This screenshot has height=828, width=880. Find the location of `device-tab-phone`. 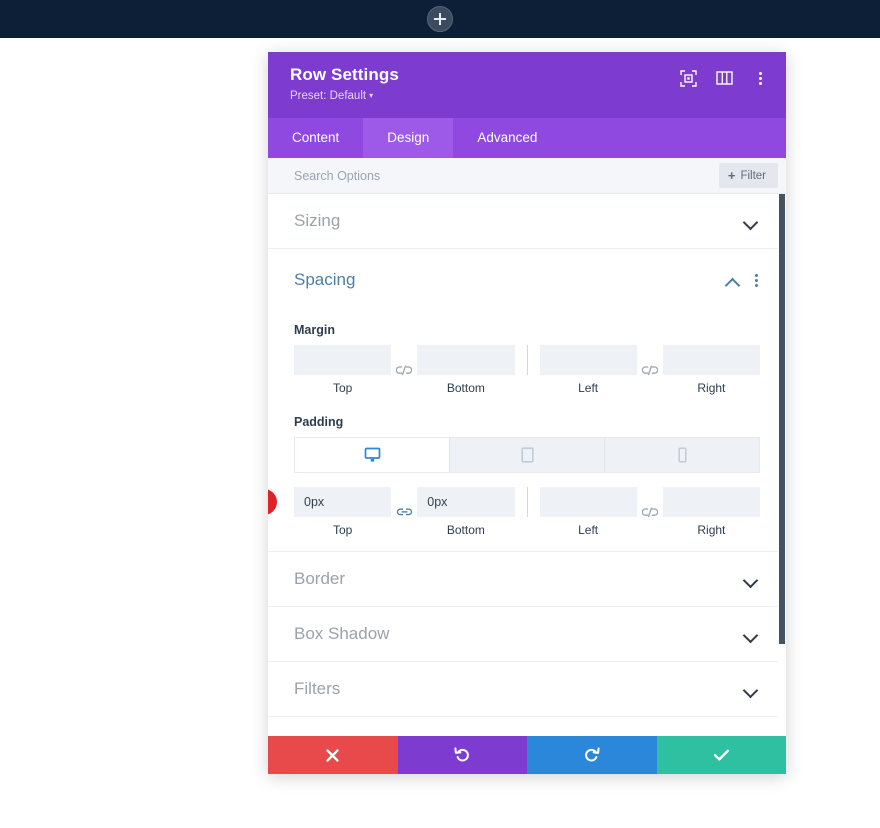

device-tab-phone is located at coordinates (682, 455).